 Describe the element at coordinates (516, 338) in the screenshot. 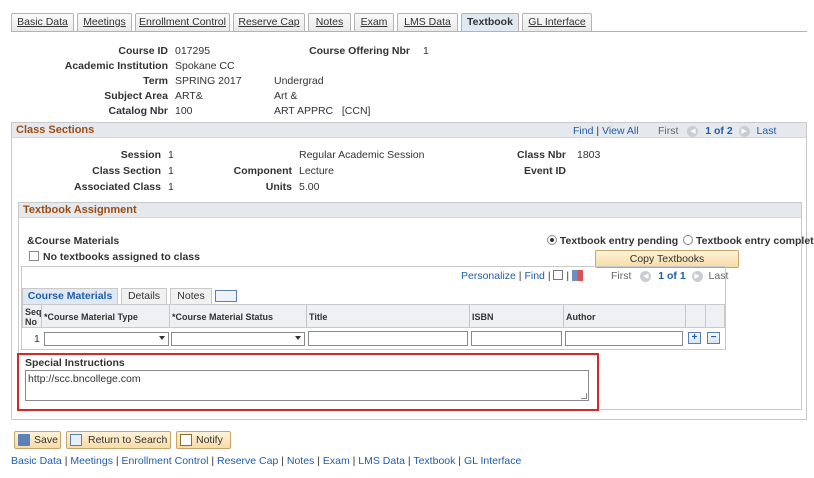

I see `isbn-input` at that location.